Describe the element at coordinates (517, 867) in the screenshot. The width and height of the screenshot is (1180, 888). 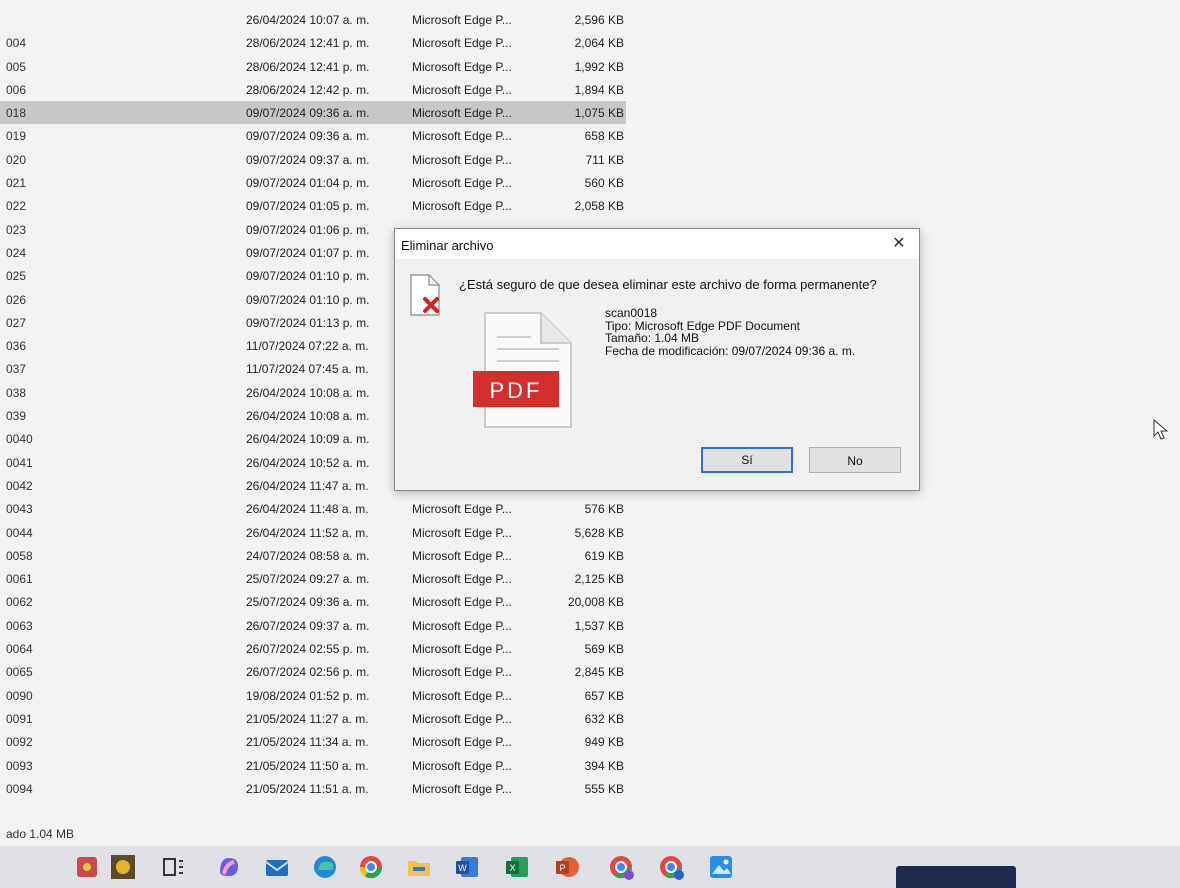
I see `excel-icon: X` at that location.